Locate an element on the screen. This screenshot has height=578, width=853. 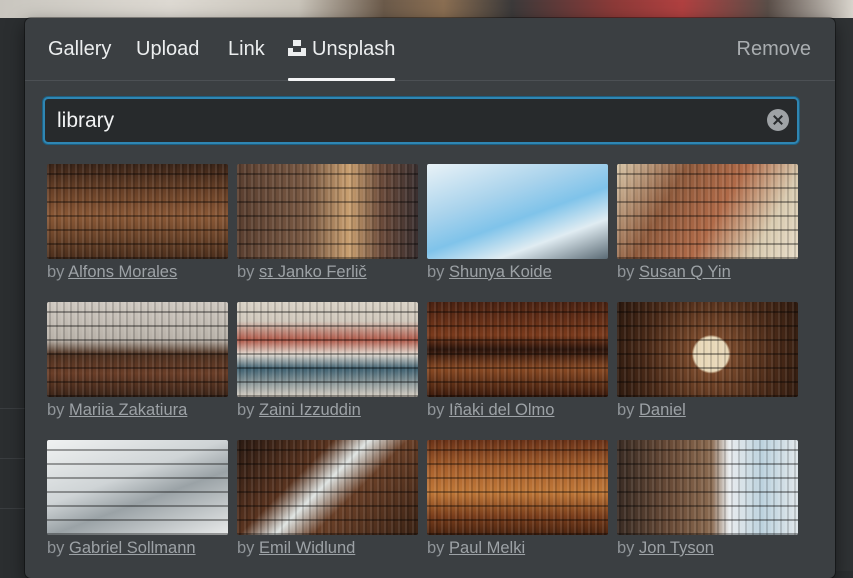
photo-credit: by ѕɪ Janko Ferlič is located at coordinates (302, 272).